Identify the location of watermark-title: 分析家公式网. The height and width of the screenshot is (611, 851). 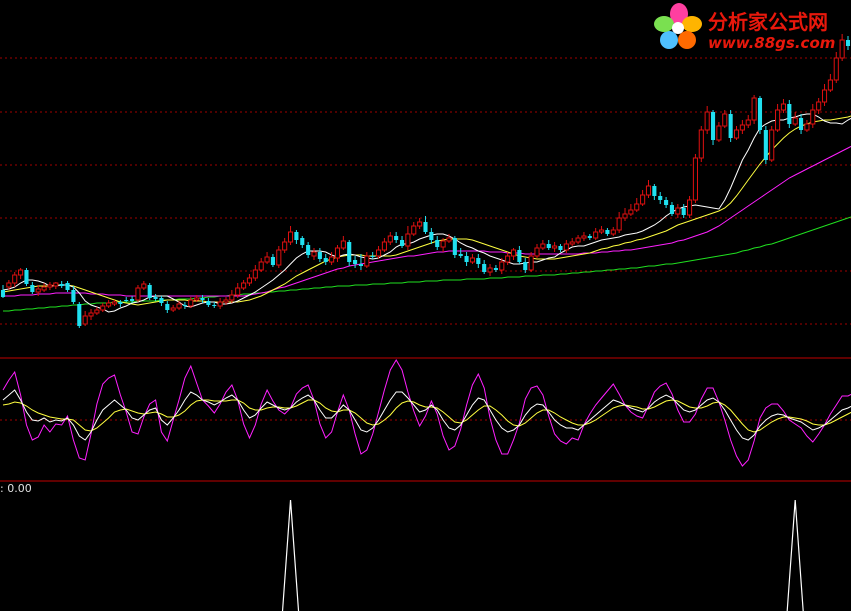
(768, 22).